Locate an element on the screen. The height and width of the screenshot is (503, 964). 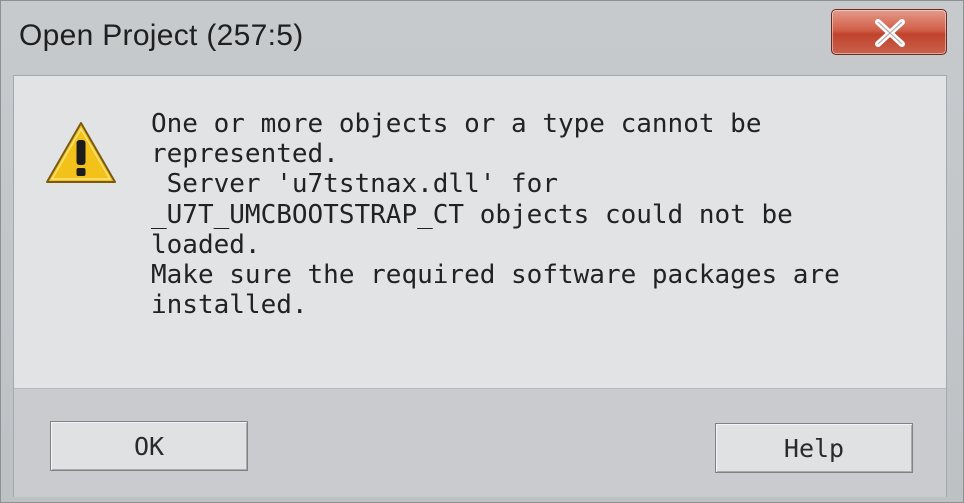
dialog-title: Open Project (257:5) is located at coordinates (161, 35).